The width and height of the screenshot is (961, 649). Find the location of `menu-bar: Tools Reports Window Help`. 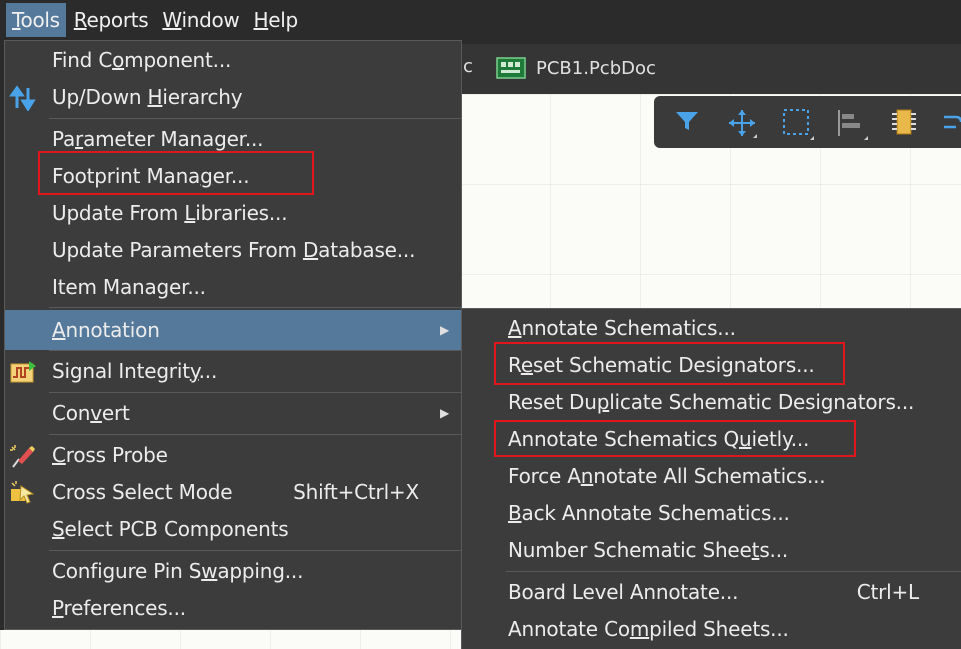

menu-bar: Tools Reports Window Help is located at coordinates (480, 20).